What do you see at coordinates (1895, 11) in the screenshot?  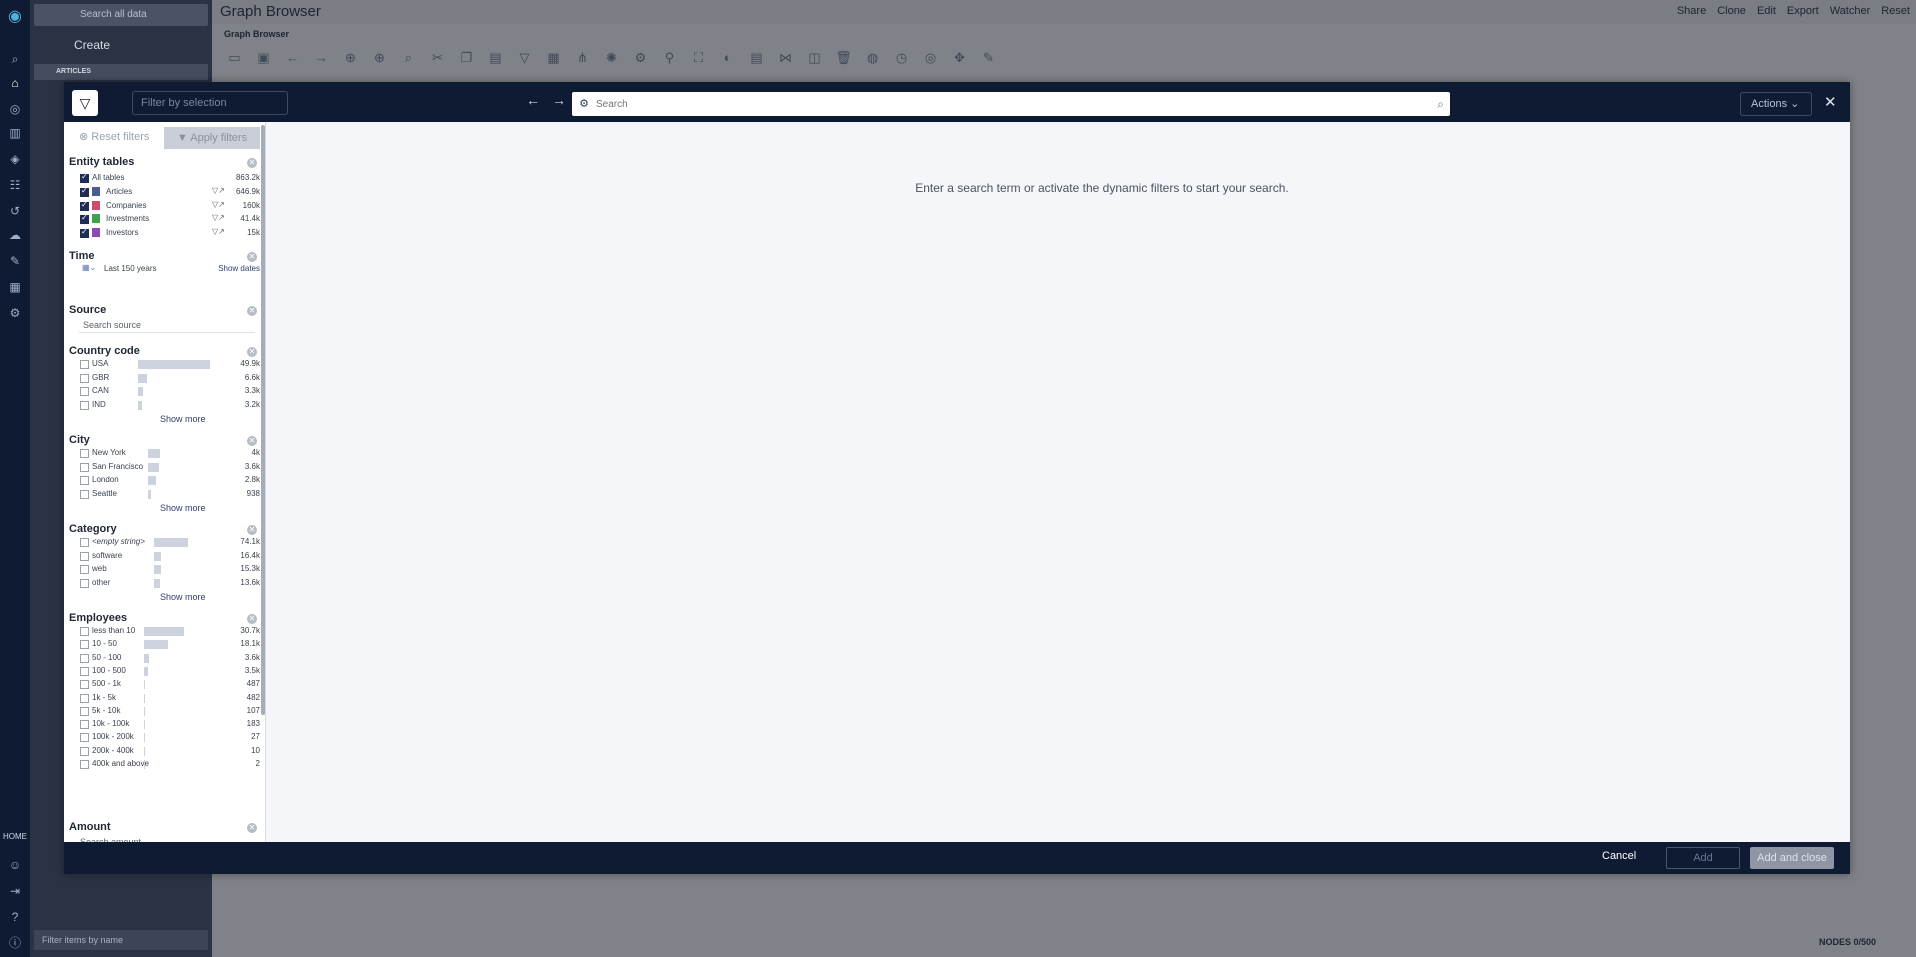 I see `reset-link: Reset` at bounding box center [1895, 11].